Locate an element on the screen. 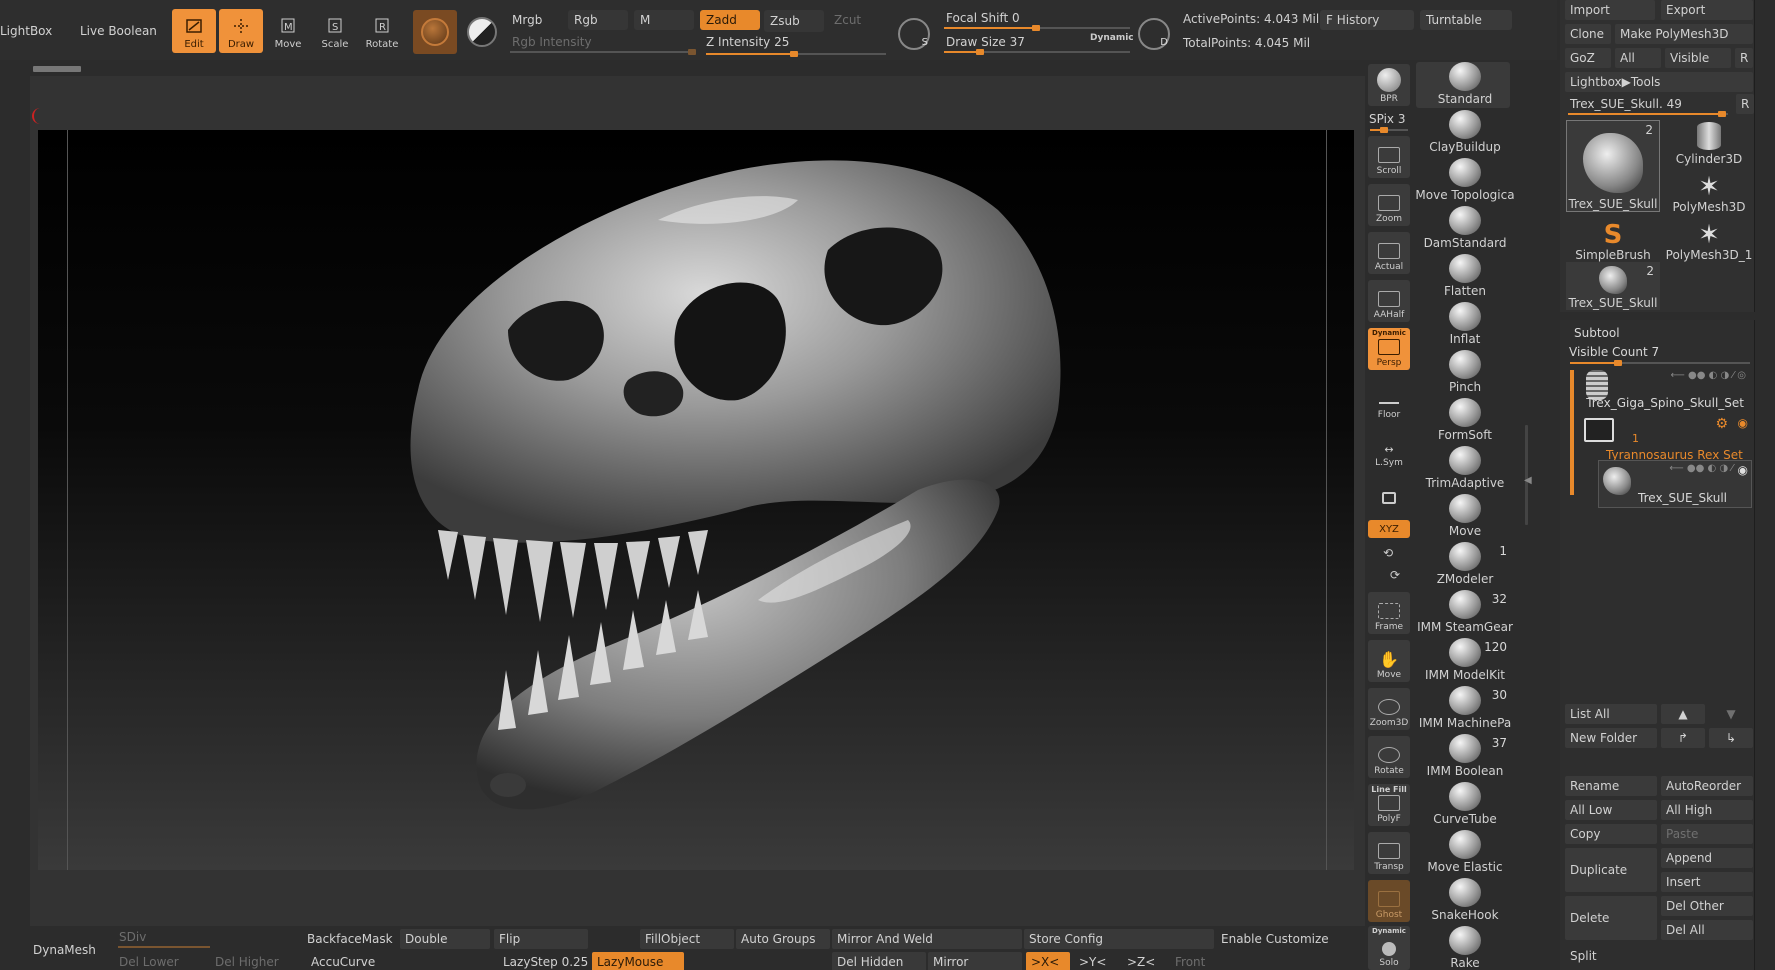  auto-groups-button: Auto Groups is located at coordinates (783, 939).